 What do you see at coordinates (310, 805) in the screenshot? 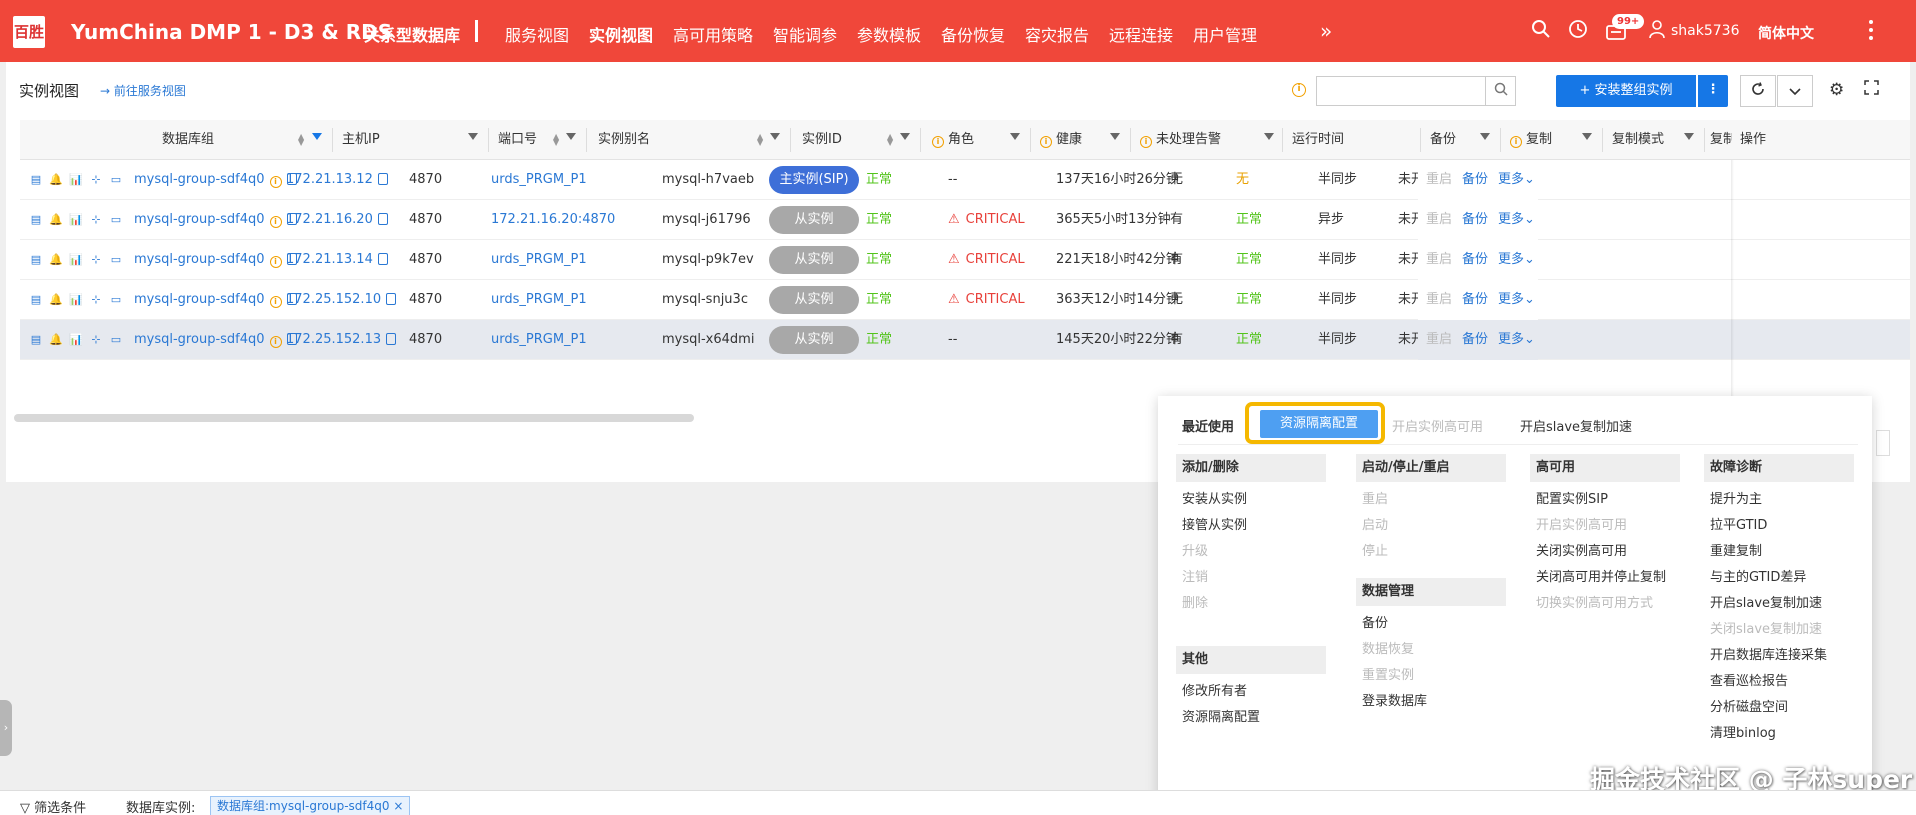
I see `filter-tag: 数据库组:mysql-group-sdf4q0 ×` at bounding box center [310, 805].